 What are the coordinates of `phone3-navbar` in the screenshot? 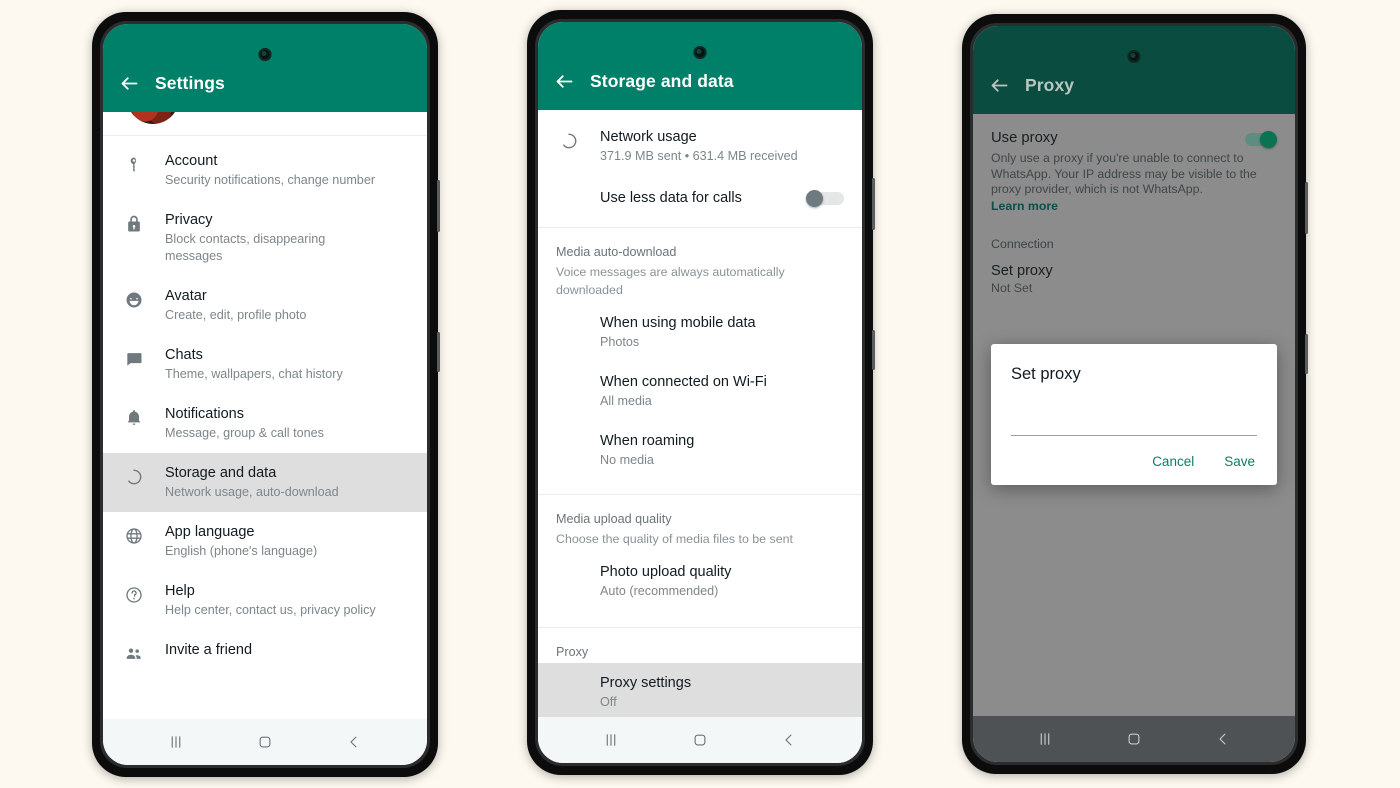 It's located at (1134, 739).